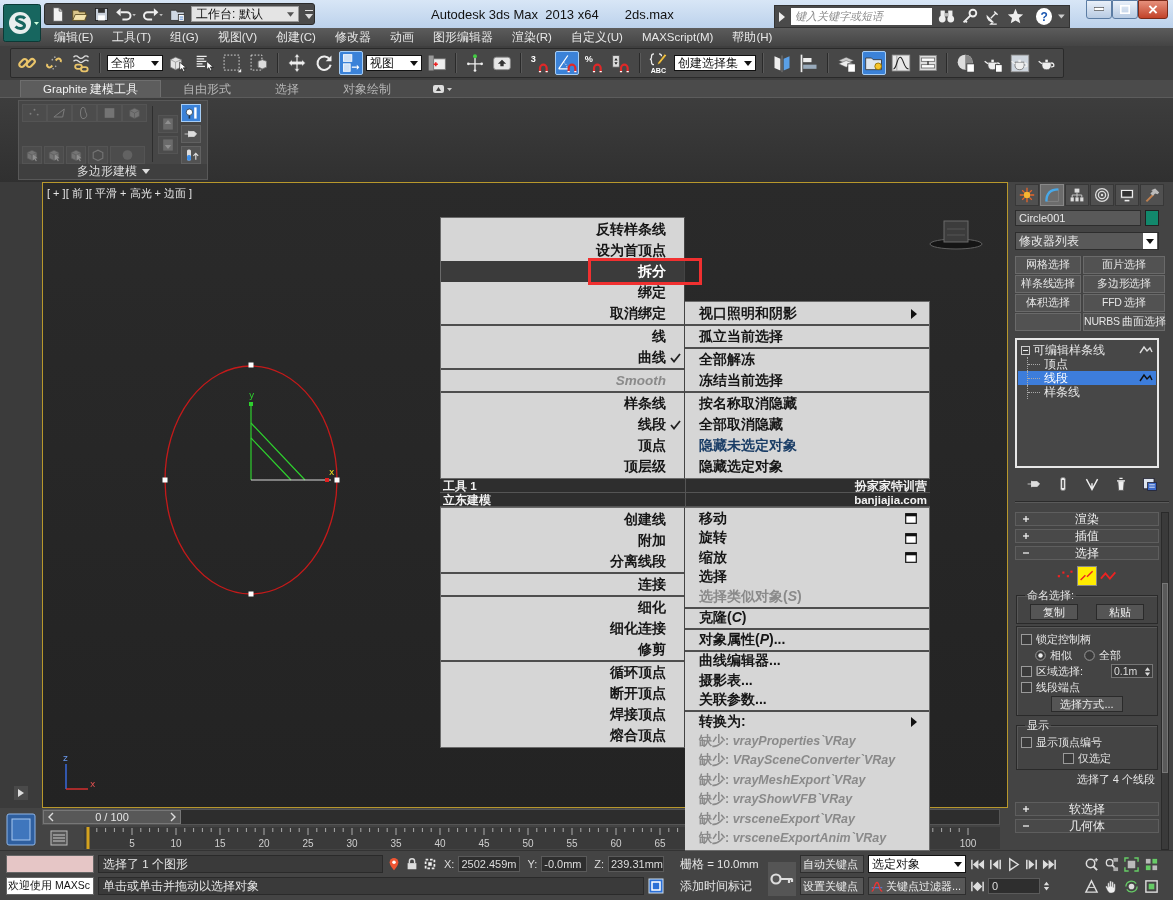 The height and width of the screenshot is (900, 1173). What do you see at coordinates (1091, 886) in the screenshot?
I see `field-of-view-icon` at bounding box center [1091, 886].